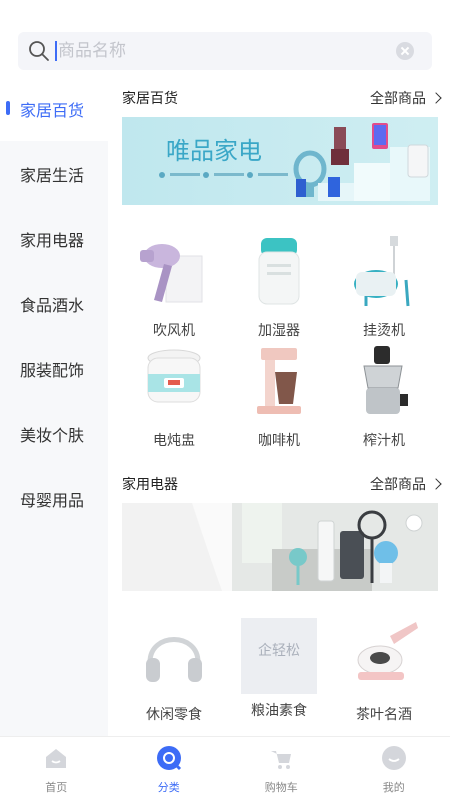 This screenshot has height=800, width=450. I want to click on sidebar-item-label: 美妆个肤, so click(52, 435).